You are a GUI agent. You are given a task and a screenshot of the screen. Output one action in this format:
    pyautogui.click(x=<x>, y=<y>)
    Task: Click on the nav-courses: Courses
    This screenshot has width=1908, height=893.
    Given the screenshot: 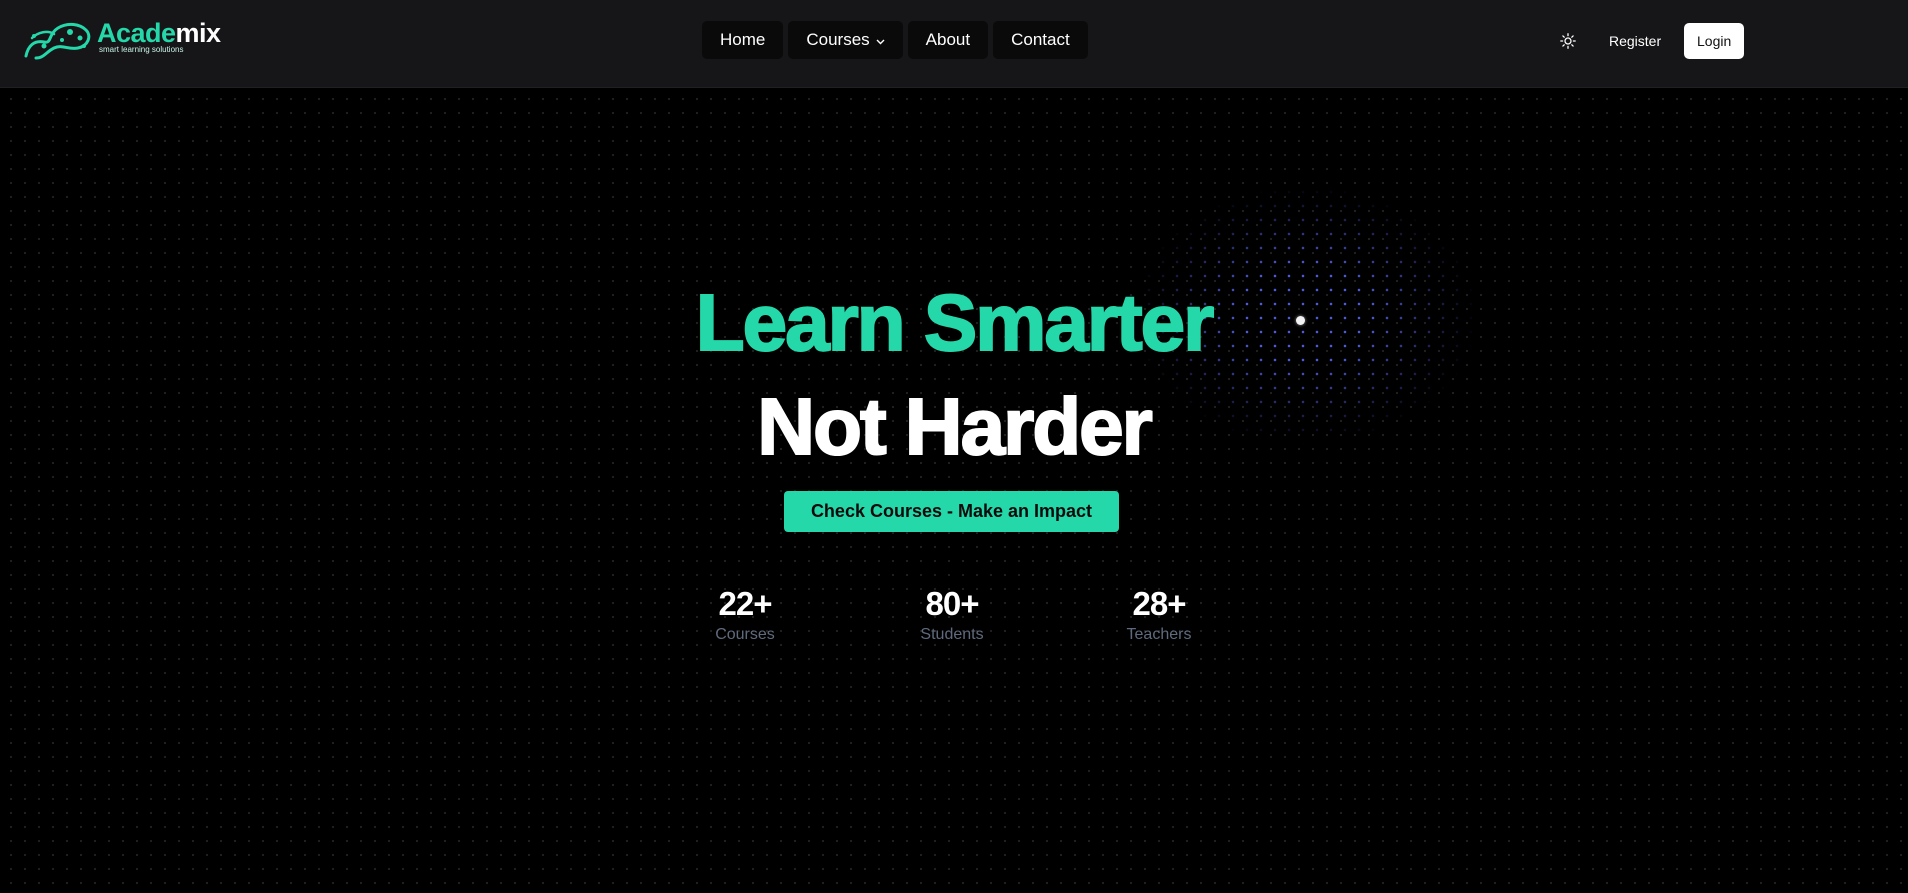 What is the action you would take?
    pyautogui.click(x=845, y=40)
    